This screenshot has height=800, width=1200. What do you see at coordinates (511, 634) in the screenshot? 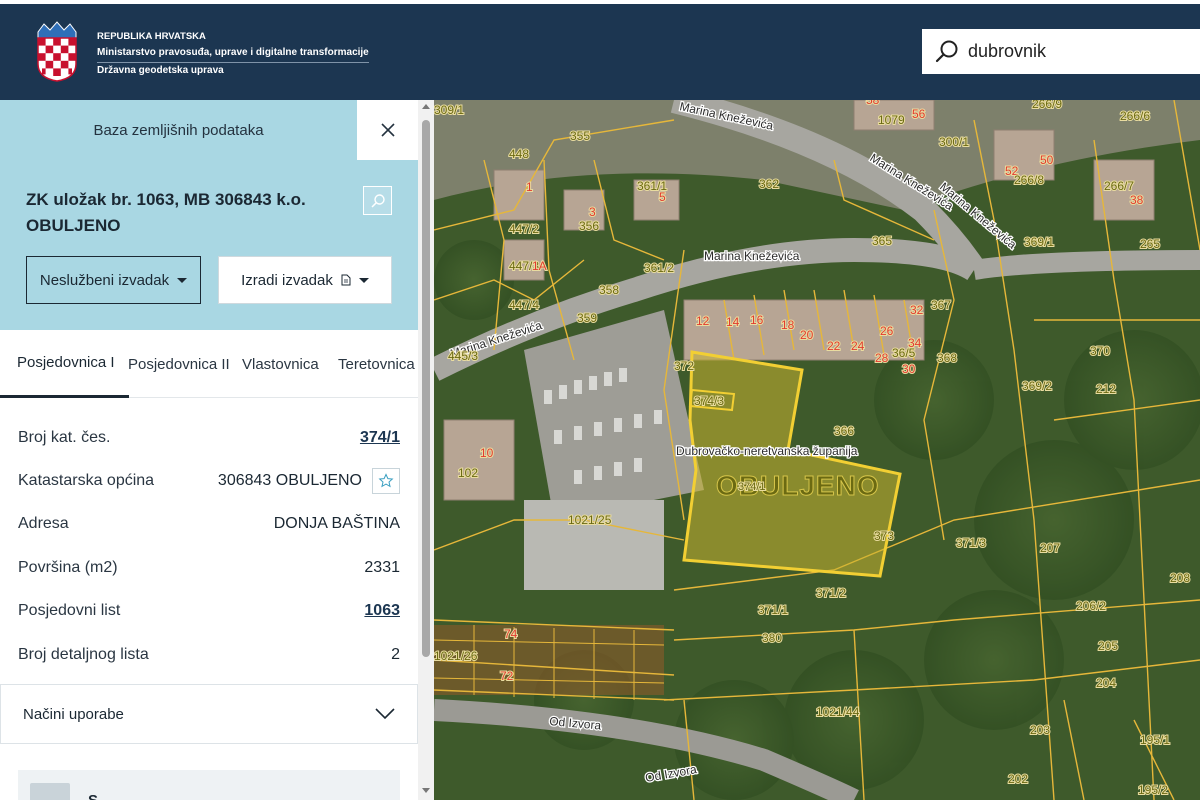
I see `parcel-label: 74` at bounding box center [511, 634].